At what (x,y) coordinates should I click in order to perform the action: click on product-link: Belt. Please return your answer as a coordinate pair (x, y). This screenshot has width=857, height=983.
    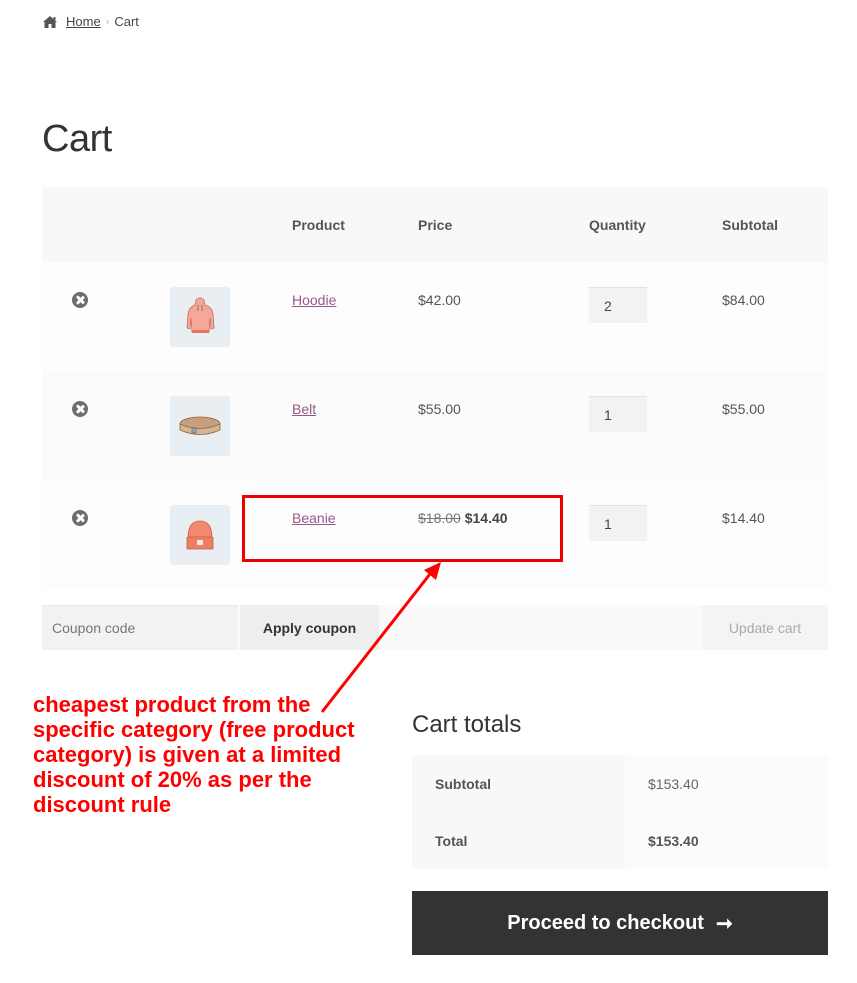
    Looking at the image, I should click on (304, 409).